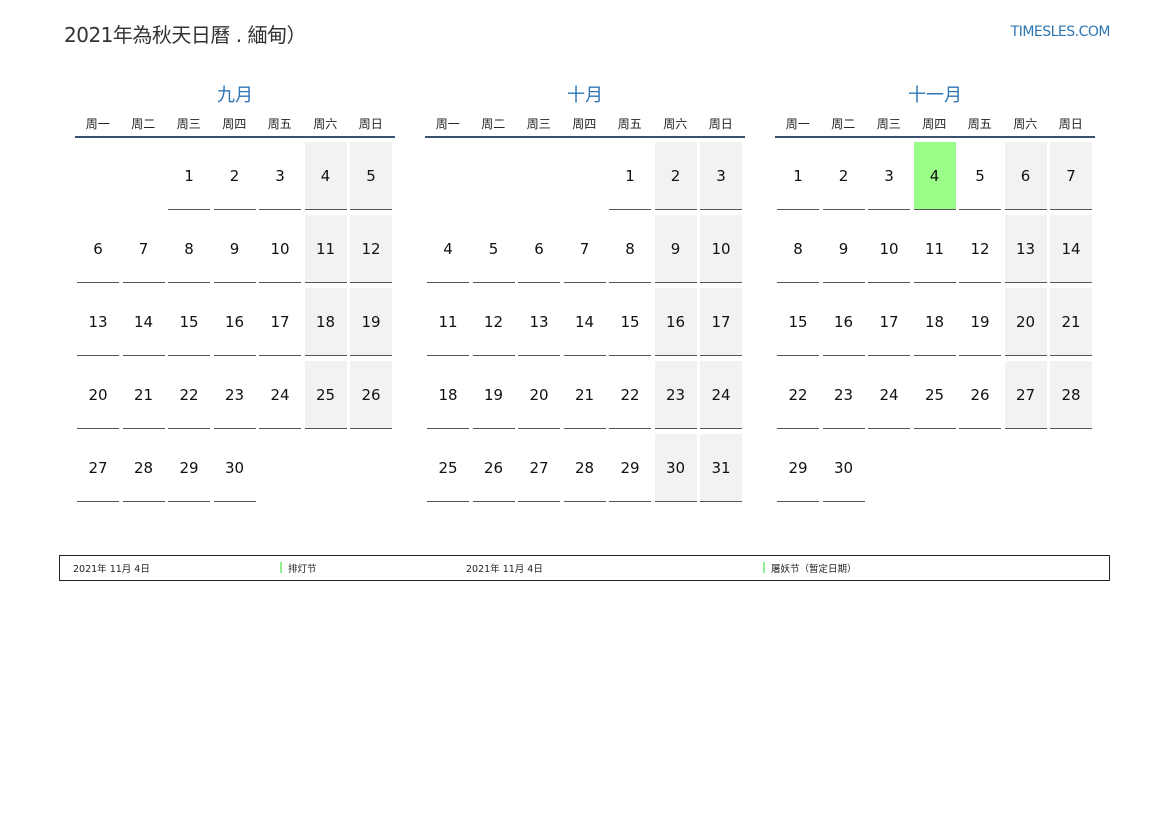 This screenshot has height=827, width=1169. Describe the element at coordinates (1025, 395) in the screenshot. I see `day-cell: 27` at that location.